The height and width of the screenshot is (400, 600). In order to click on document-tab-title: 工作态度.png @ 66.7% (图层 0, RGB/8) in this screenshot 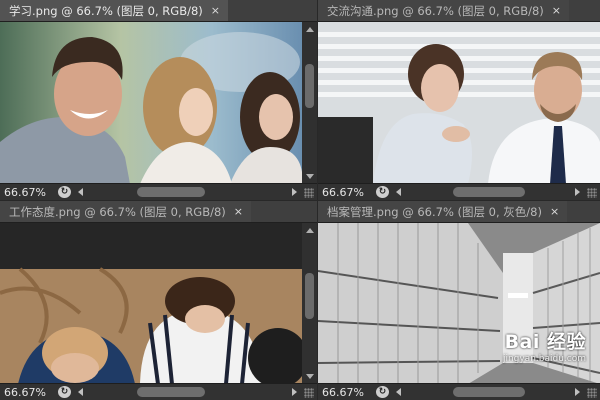, I will do `click(117, 211)`.